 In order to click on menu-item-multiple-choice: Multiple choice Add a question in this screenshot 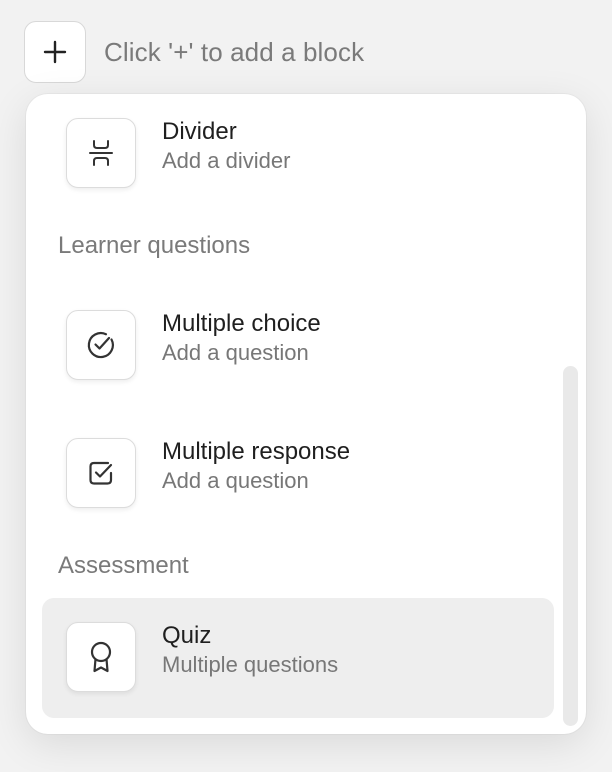, I will do `click(298, 346)`.